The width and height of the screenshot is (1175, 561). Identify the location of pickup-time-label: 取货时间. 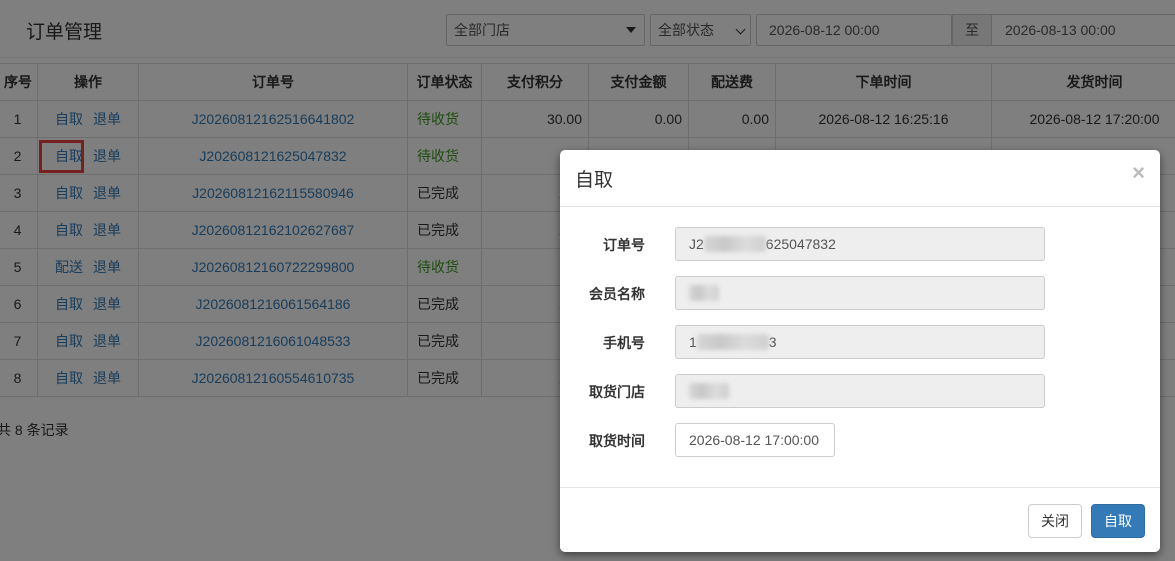
(617, 441).